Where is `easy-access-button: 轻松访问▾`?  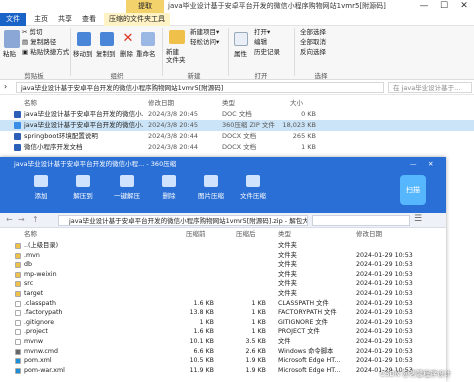
easy-access-button: 轻松访问▾ is located at coordinates (204, 42).